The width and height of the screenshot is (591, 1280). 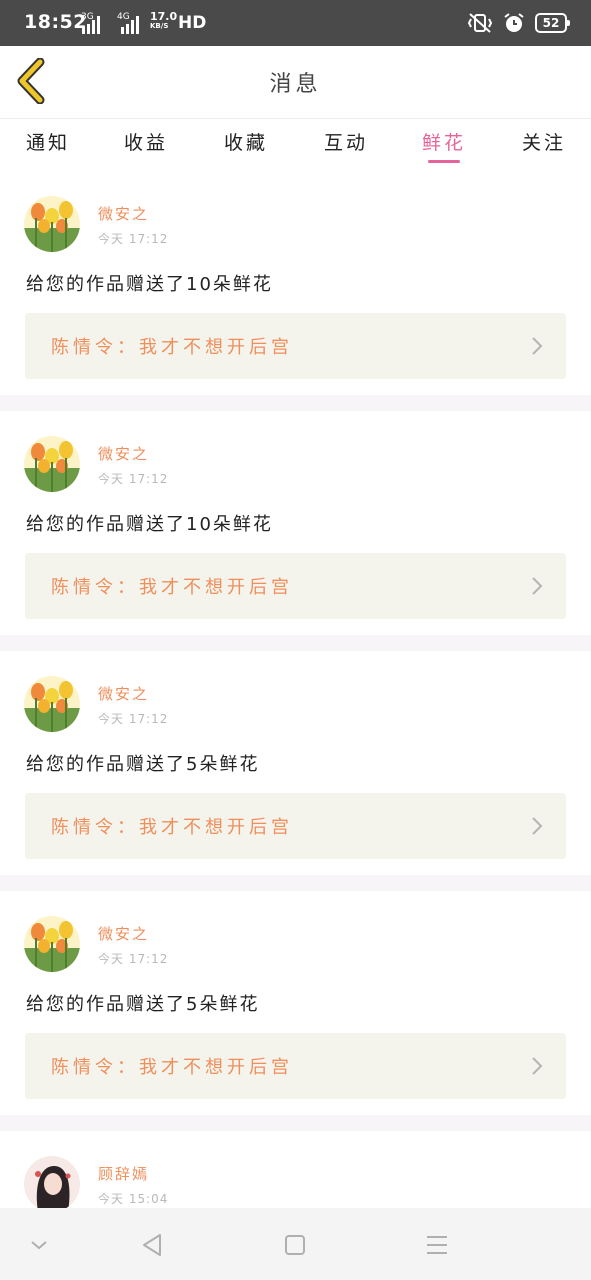 What do you see at coordinates (295, 1170) in the screenshot?
I see `message-card: 顾辞嫣 今天 15:04` at bounding box center [295, 1170].